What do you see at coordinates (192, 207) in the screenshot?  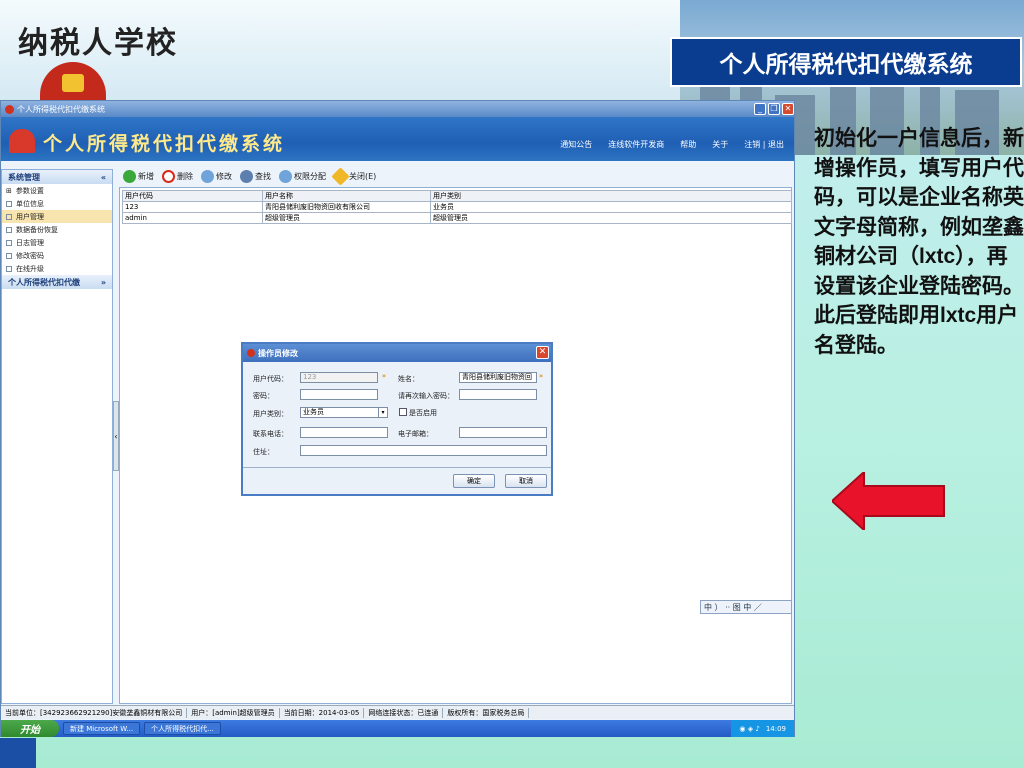 I see `cell: 123` at bounding box center [192, 207].